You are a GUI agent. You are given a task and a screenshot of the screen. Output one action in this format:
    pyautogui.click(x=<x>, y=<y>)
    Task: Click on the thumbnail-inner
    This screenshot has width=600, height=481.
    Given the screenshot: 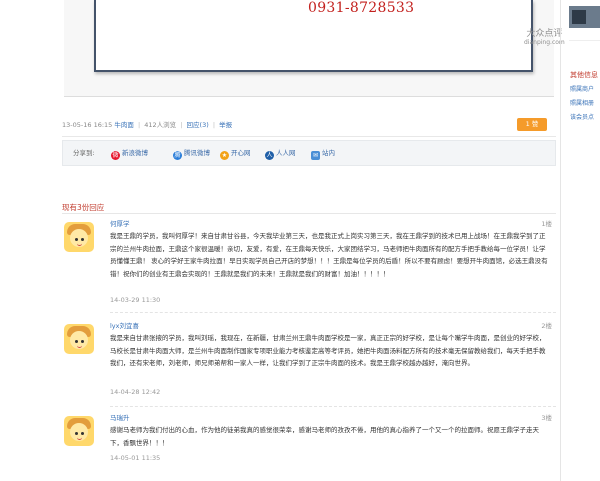 What is the action you would take?
    pyautogui.click(x=579, y=17)
    